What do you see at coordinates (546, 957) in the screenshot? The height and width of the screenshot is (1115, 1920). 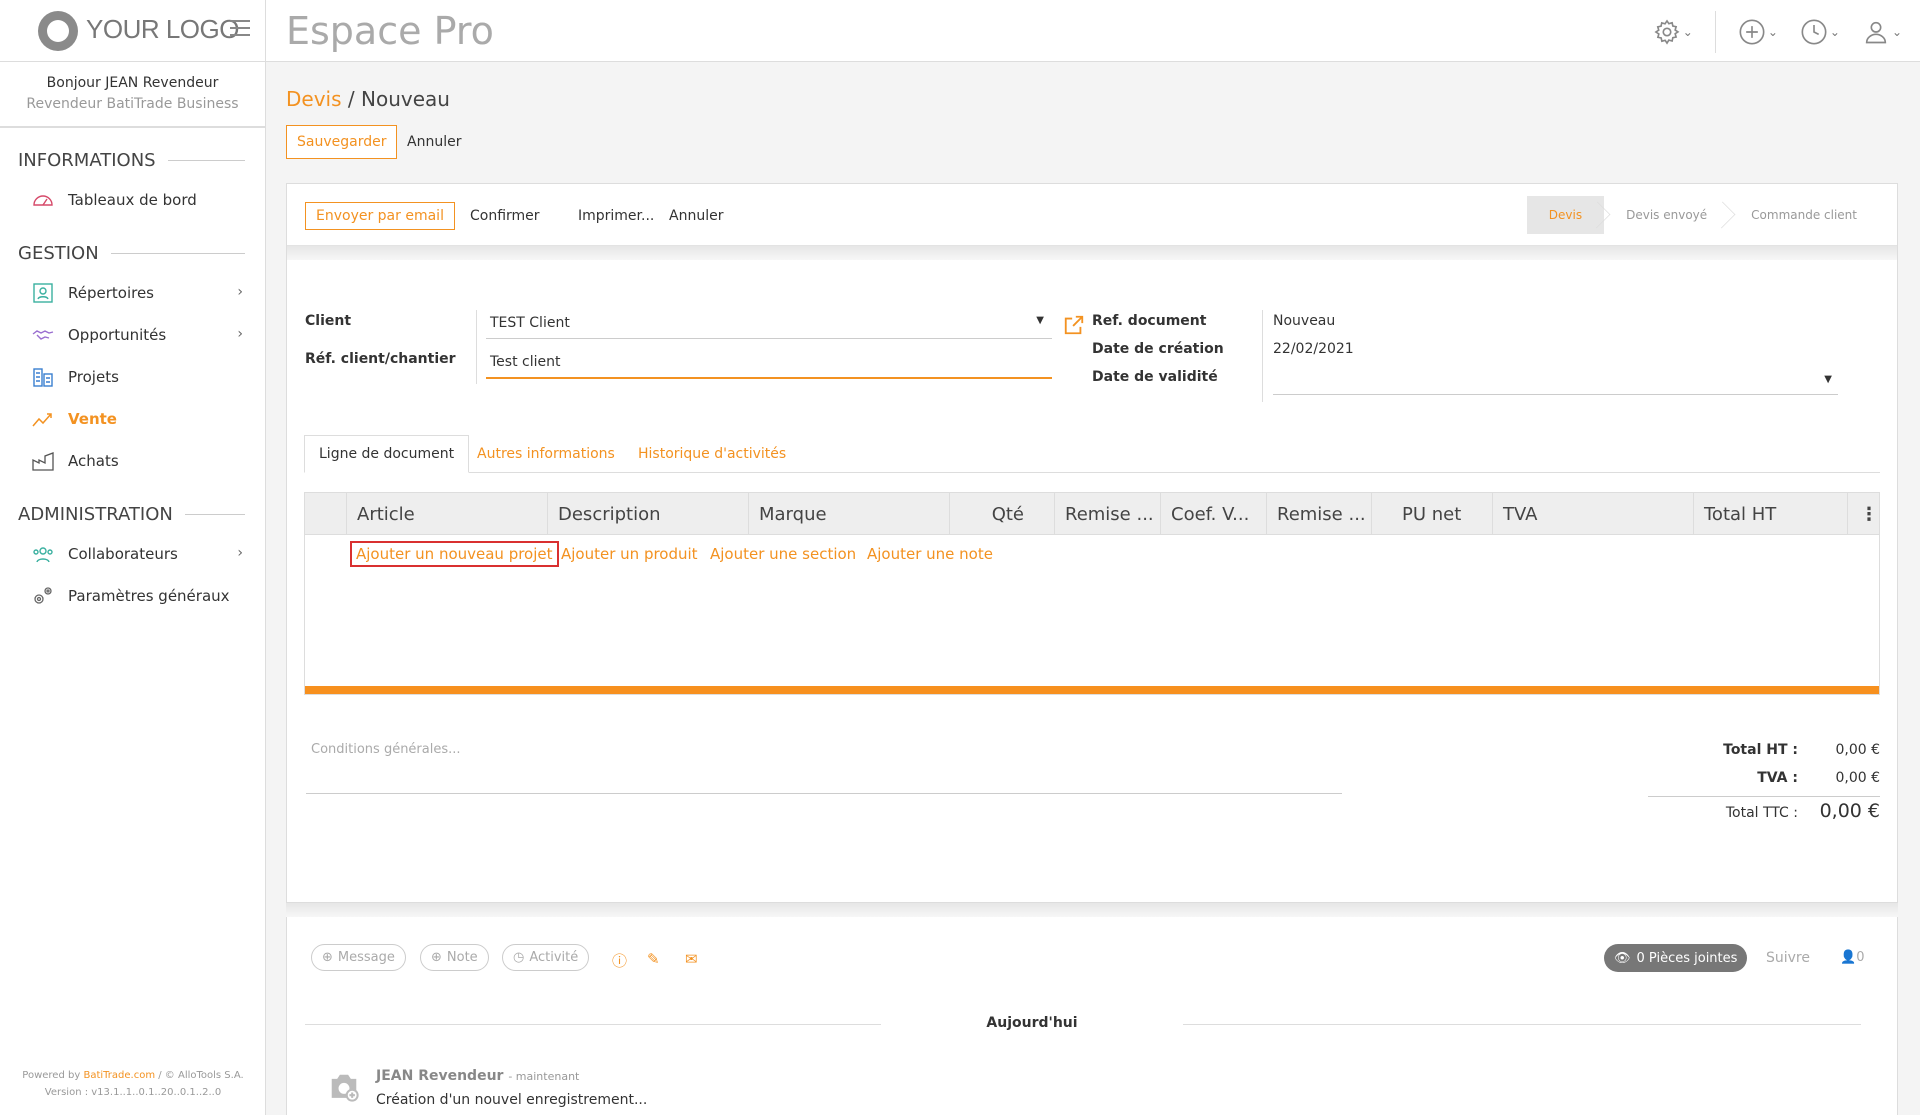 I see `activity-button: ◷ Activité` at bounding box center [546, 957].